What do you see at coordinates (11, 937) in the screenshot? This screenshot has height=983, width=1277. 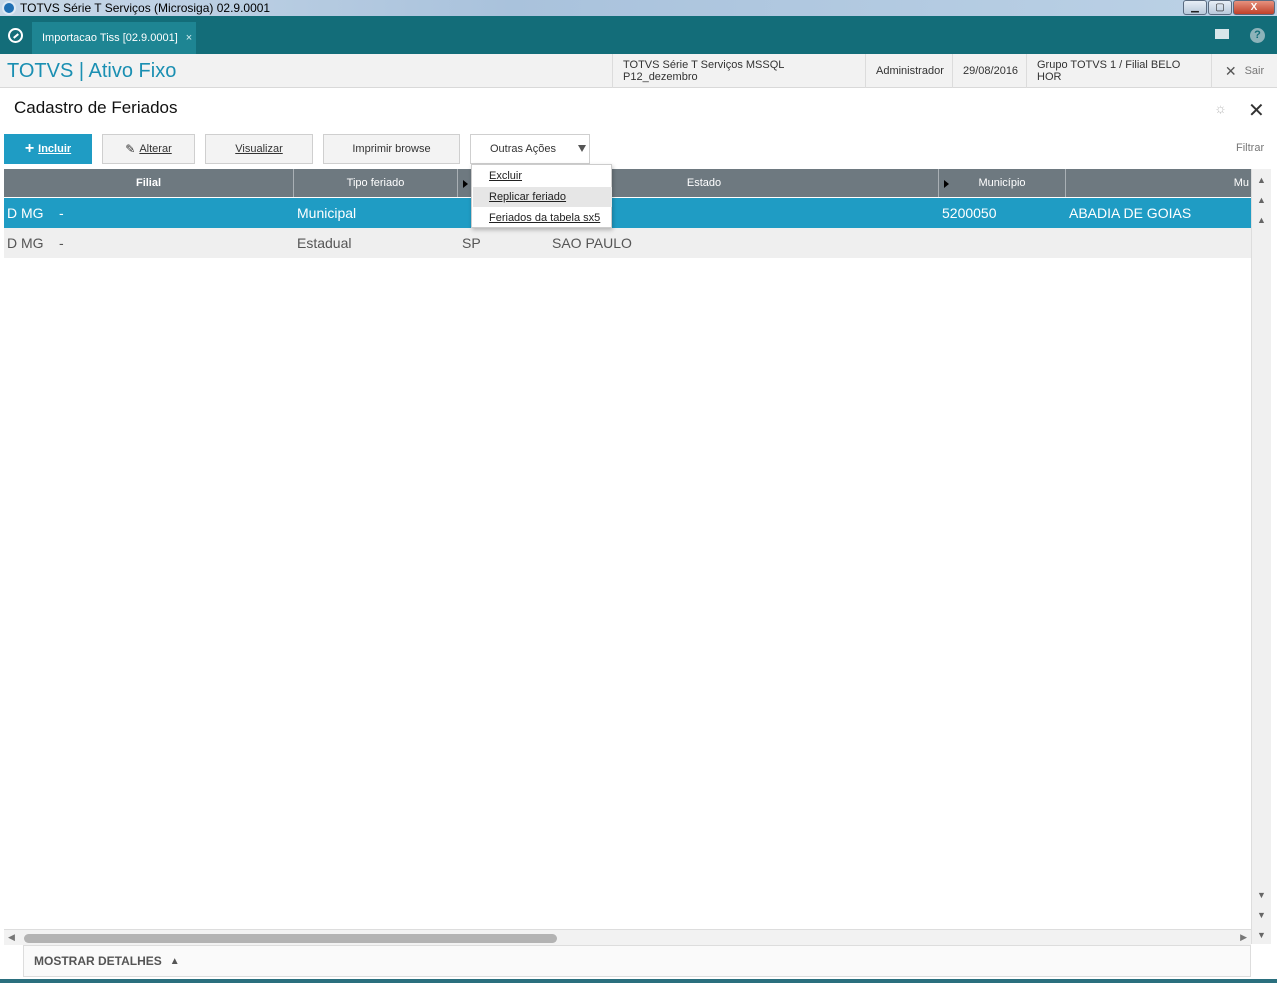 I see `scroll-left-icon: ◀` at bounding box center [11, 937].